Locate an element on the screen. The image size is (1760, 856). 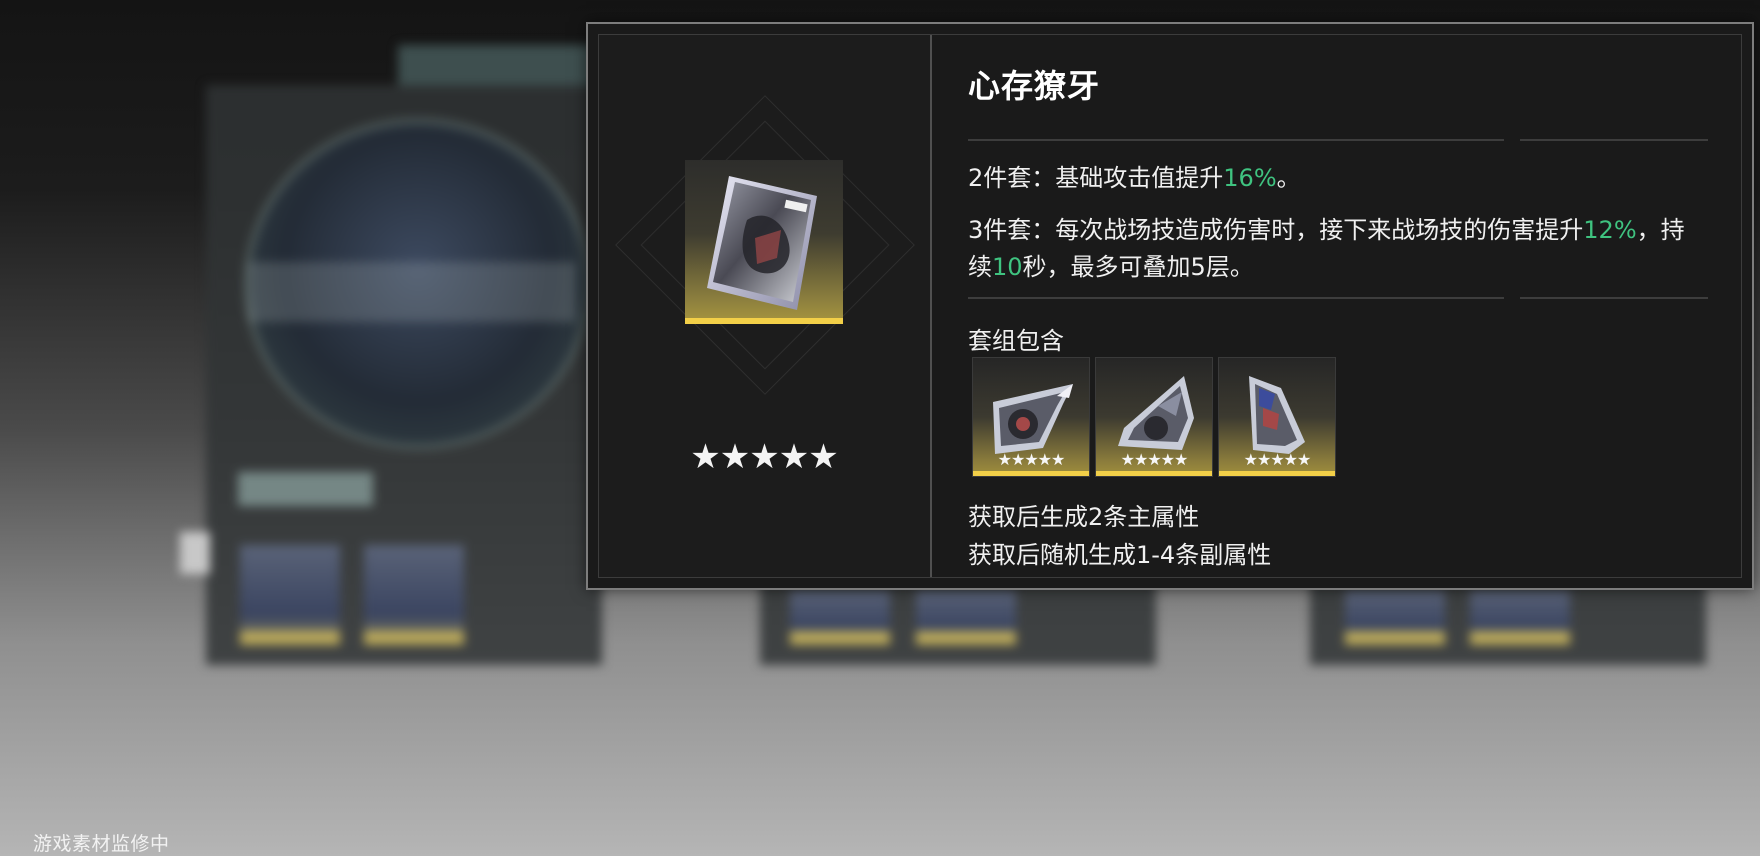
watermark-text: 游戏素材监修中 is located at coordinates (101, 844).